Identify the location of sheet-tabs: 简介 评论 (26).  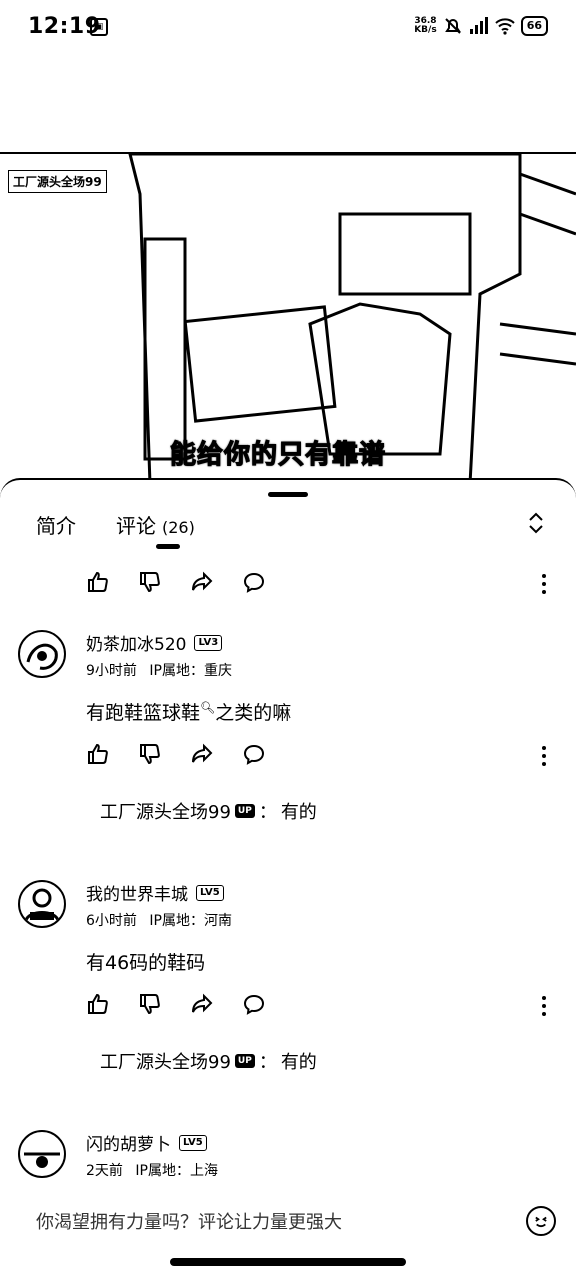
(115, 524).